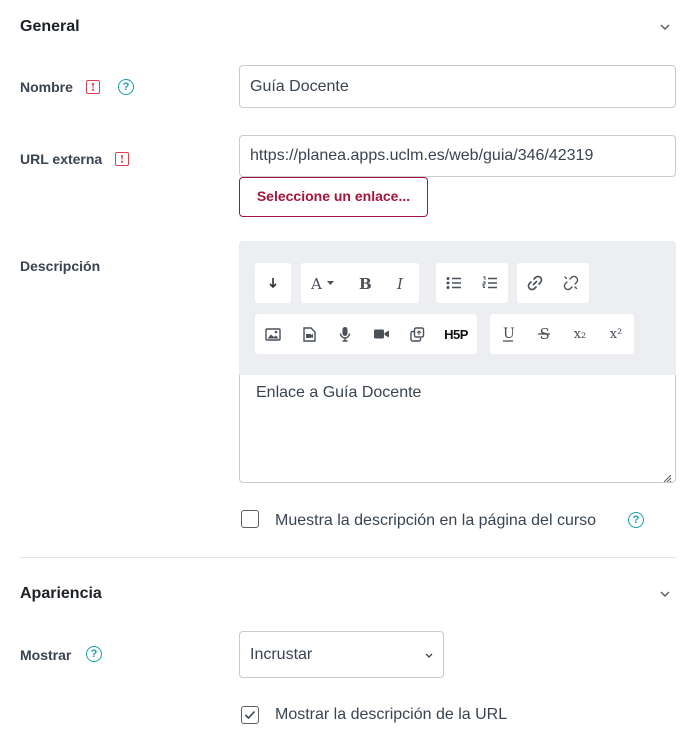 The height and width of the screenshot is (739, 697). I want to click on nombre-input, so click(457, 86).